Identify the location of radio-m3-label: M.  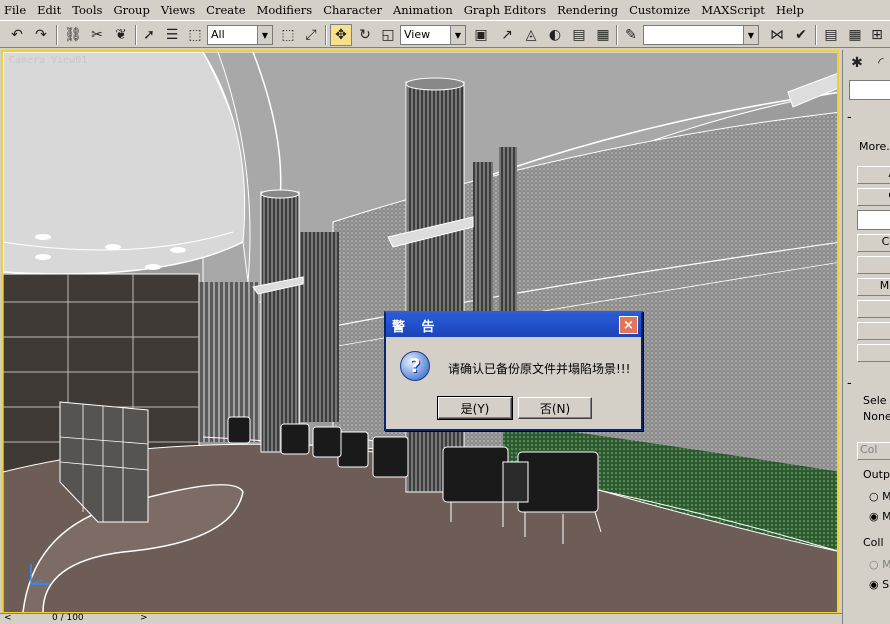
(886, 564).